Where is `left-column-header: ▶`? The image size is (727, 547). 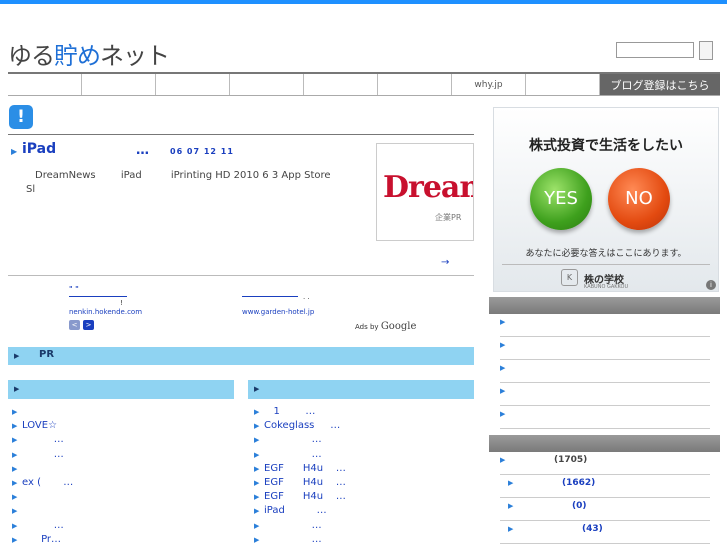
left-column-header: ▶ is located at coordinates (121, 389).